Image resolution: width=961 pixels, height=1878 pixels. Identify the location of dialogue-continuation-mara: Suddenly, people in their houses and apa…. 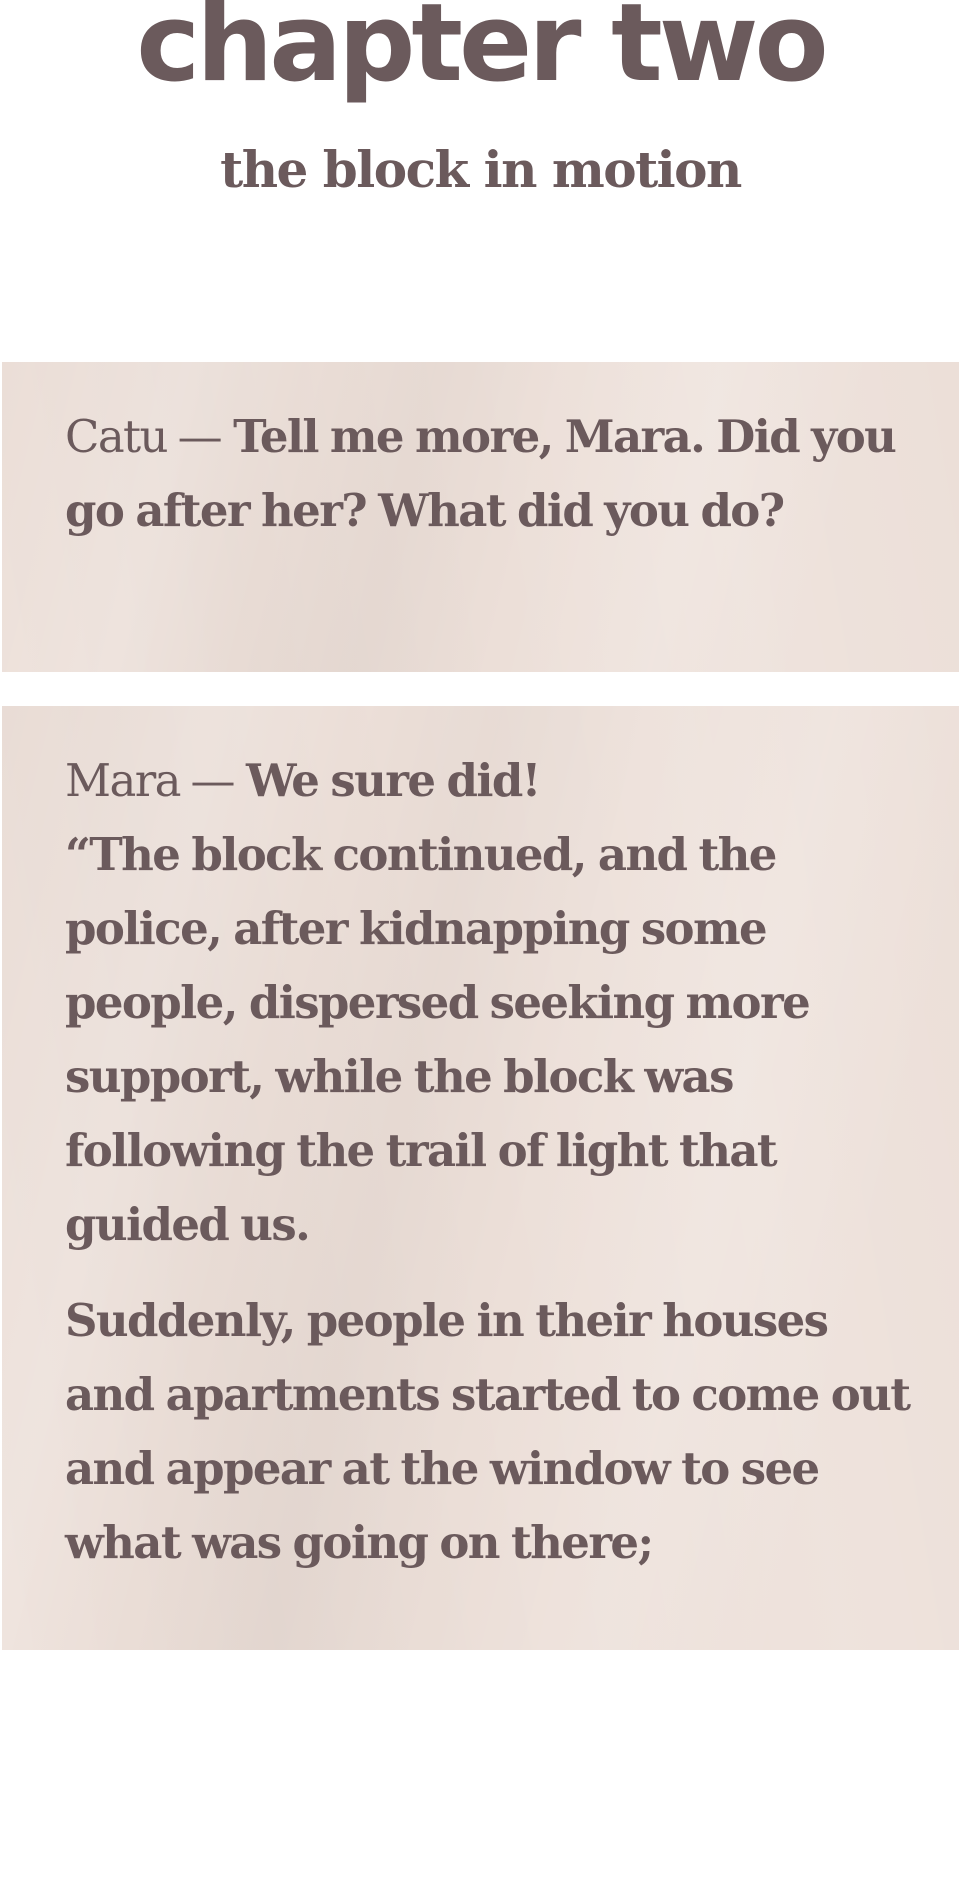
(488, 1431).